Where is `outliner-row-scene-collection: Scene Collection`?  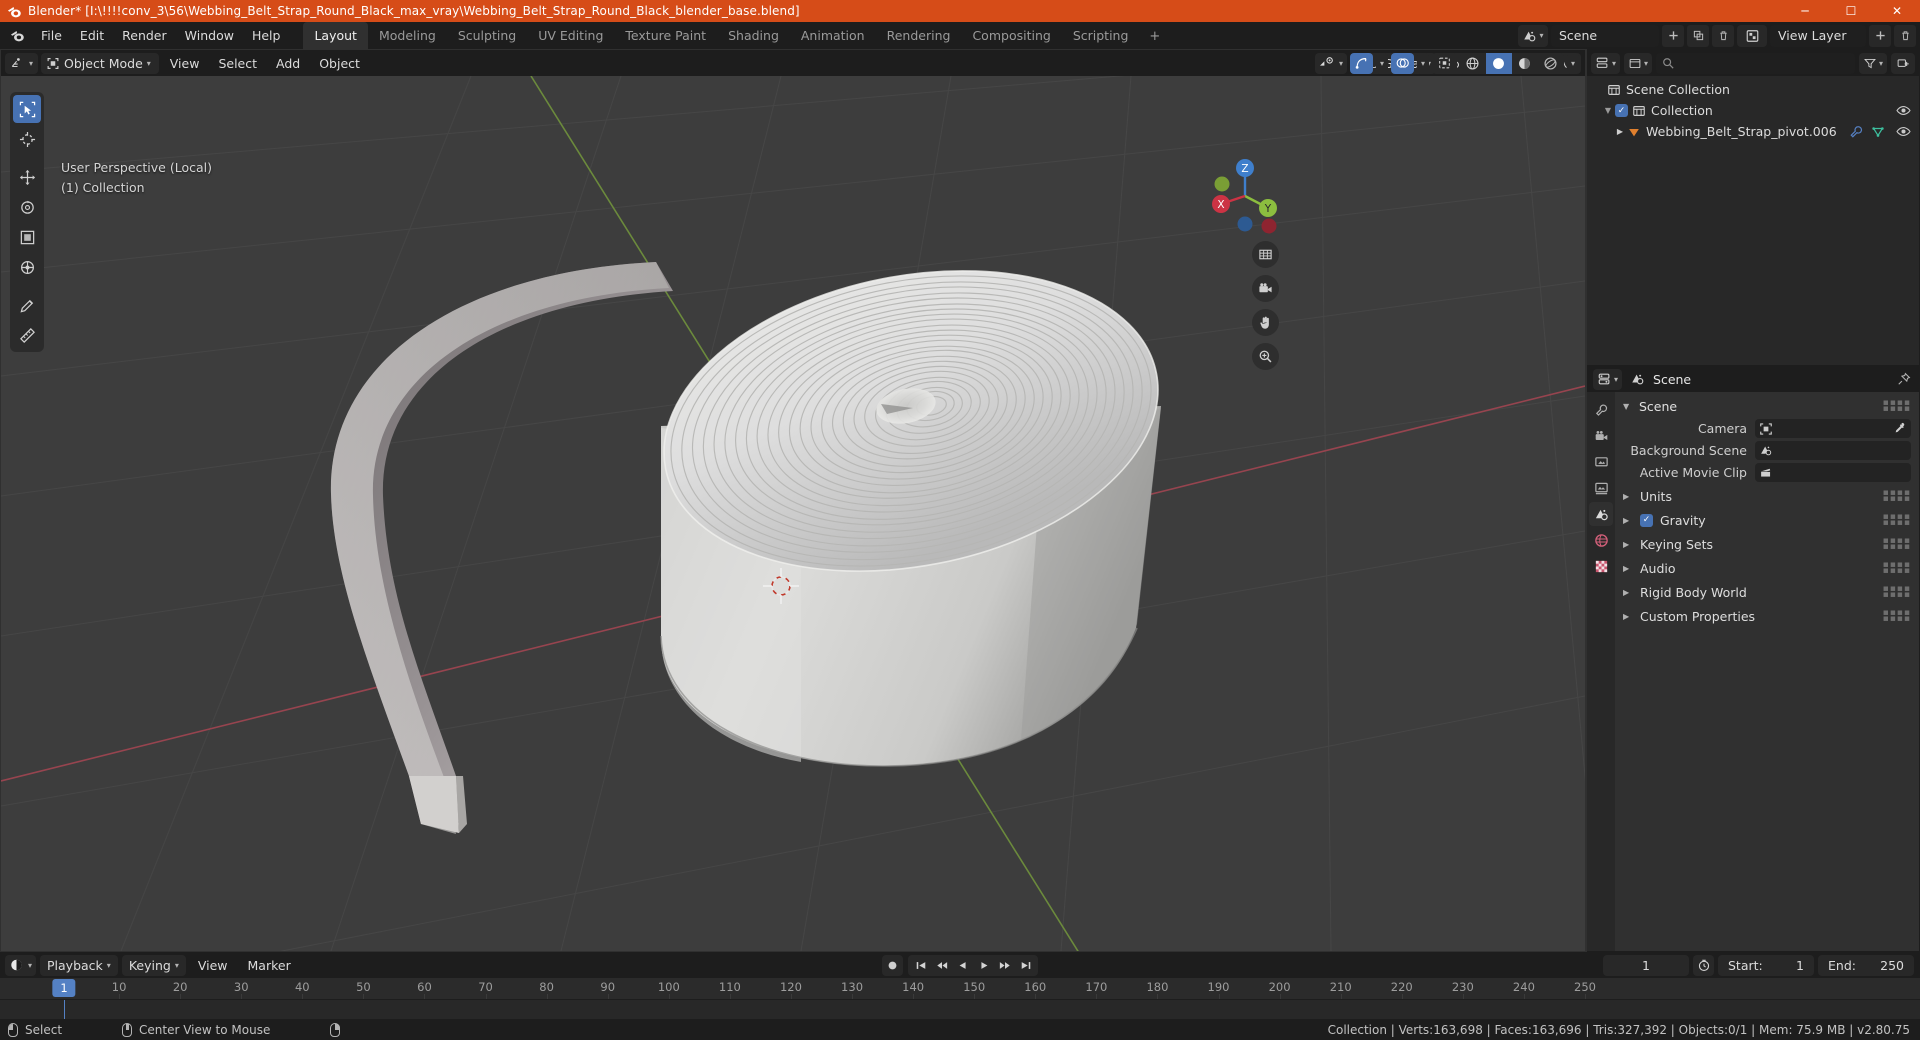
outliner-row-scene-collection: Scene Collection is located at coordinates (1753, 89).